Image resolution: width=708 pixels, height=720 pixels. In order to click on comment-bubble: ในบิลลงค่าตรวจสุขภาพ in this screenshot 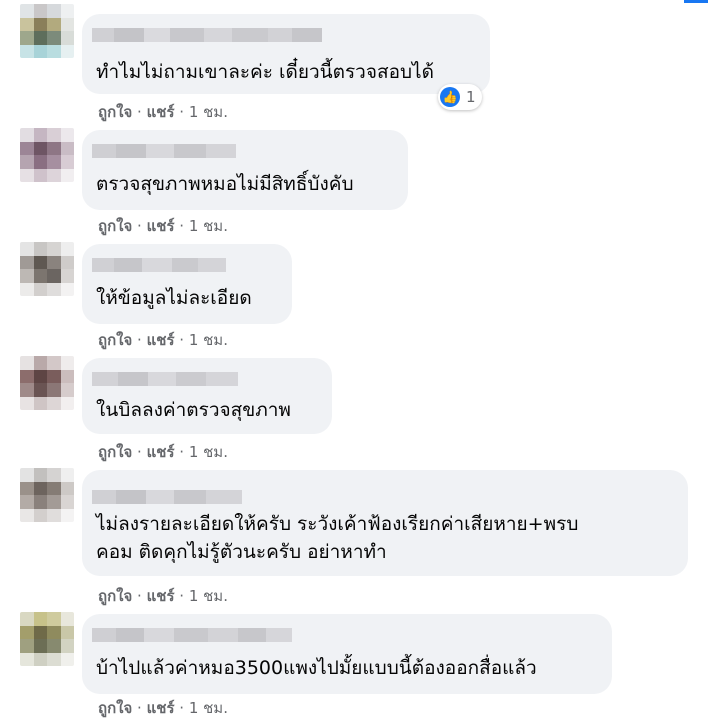, I will do `click(207, 396)`.